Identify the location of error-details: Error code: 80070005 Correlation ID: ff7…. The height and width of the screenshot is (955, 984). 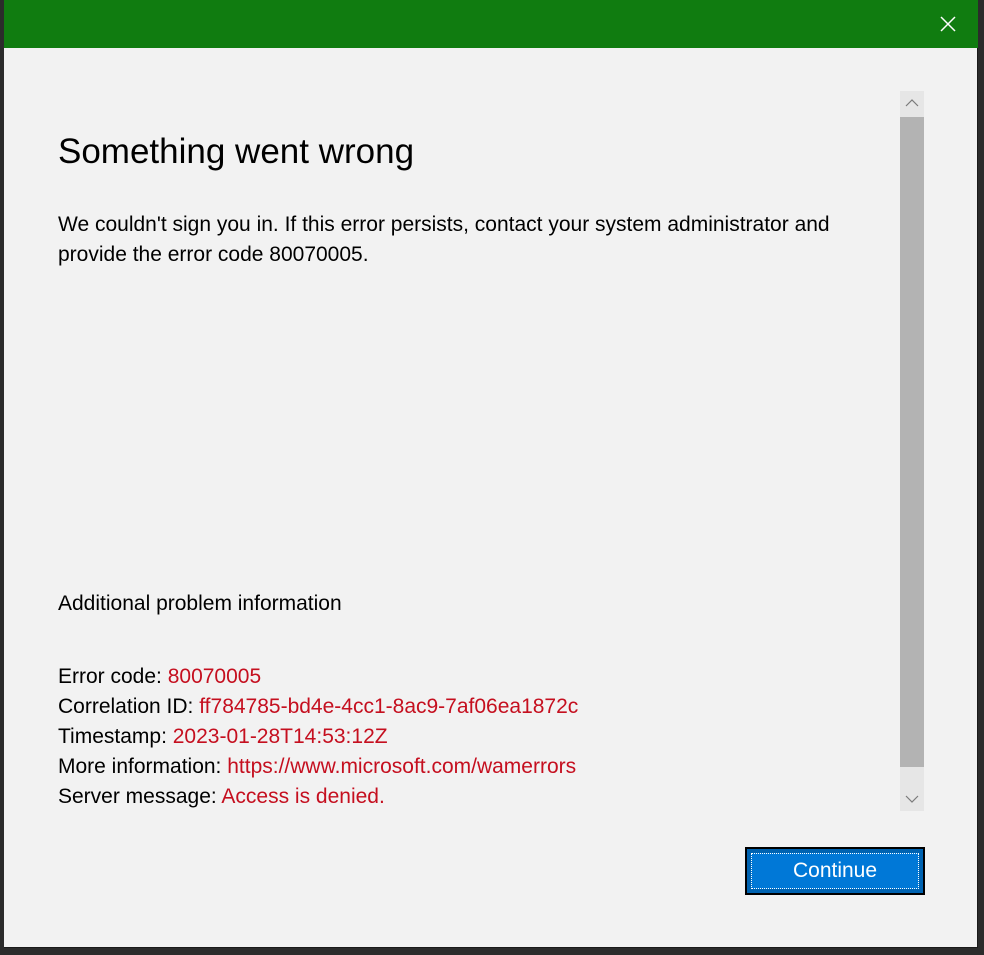
(318, 737).